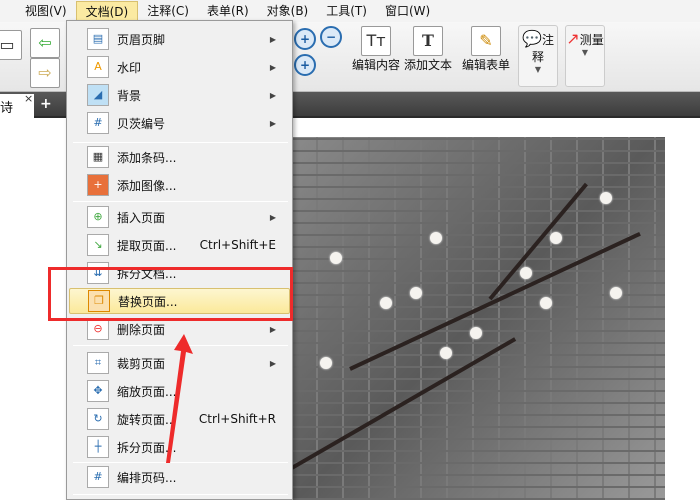 This screenshot has height=500, width=700. Describe the element at coordinates (179, 398) in the screenshot. I see `red-arrow-annotation` at that location.